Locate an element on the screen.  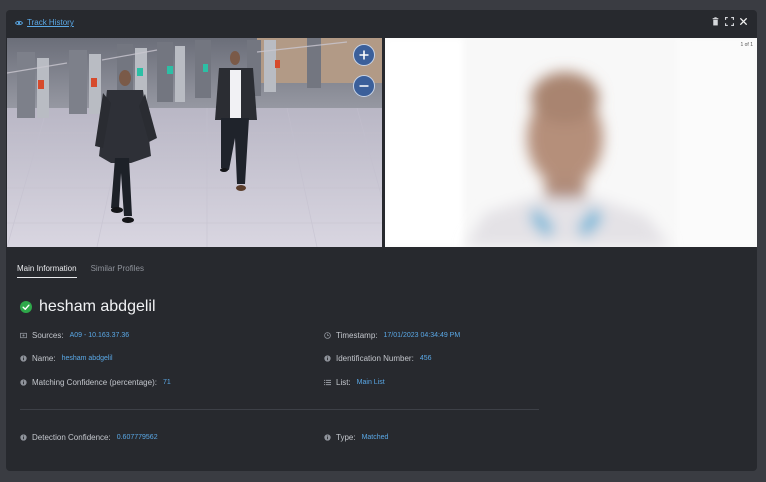
field-timestamp: Timestamp: 17/01/2023 04:34:49 PM is located at coordinates (392, 335).